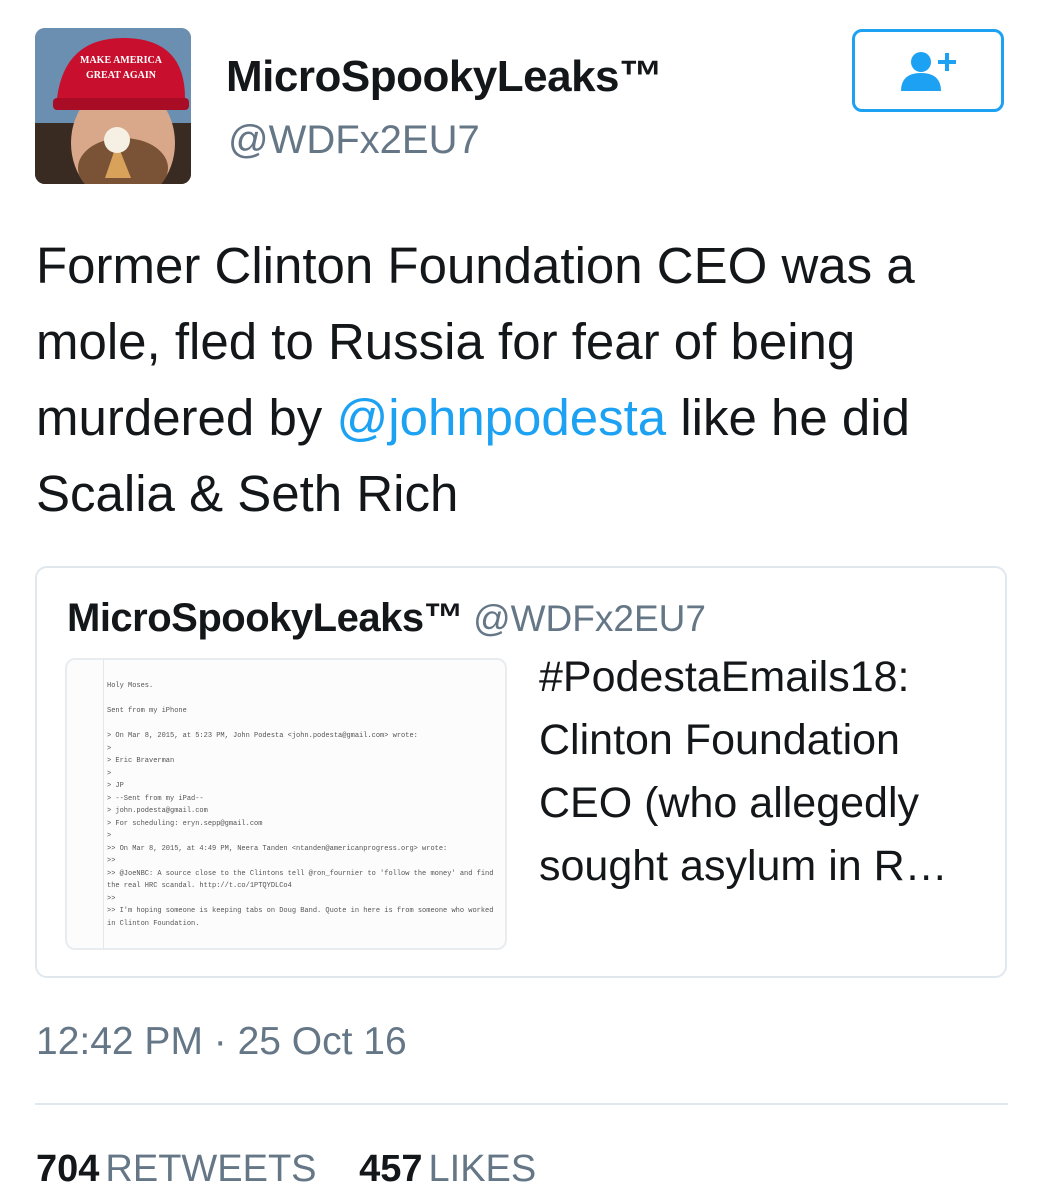 The height and width of the screenshot is (1200, 1043). What do you see at coordinates (121, 75) in the screenshot?
I see `hat-text-line-2: GREAT AGAIN` at bounding box center [121, 75].